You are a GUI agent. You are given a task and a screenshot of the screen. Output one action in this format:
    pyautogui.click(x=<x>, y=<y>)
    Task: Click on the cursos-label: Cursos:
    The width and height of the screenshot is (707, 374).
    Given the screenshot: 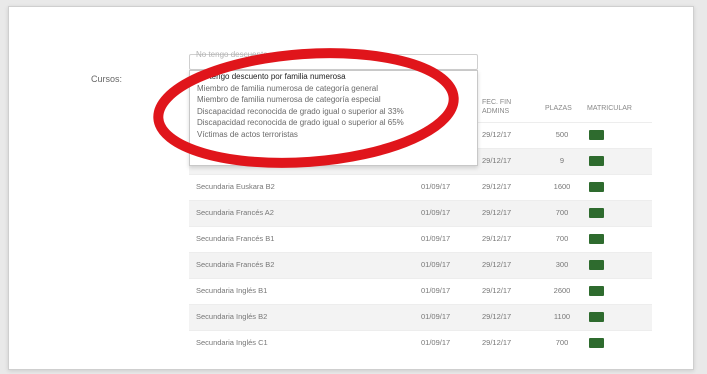 What is the action you would take?
    pyautogui.click(x=107, y=79)
    